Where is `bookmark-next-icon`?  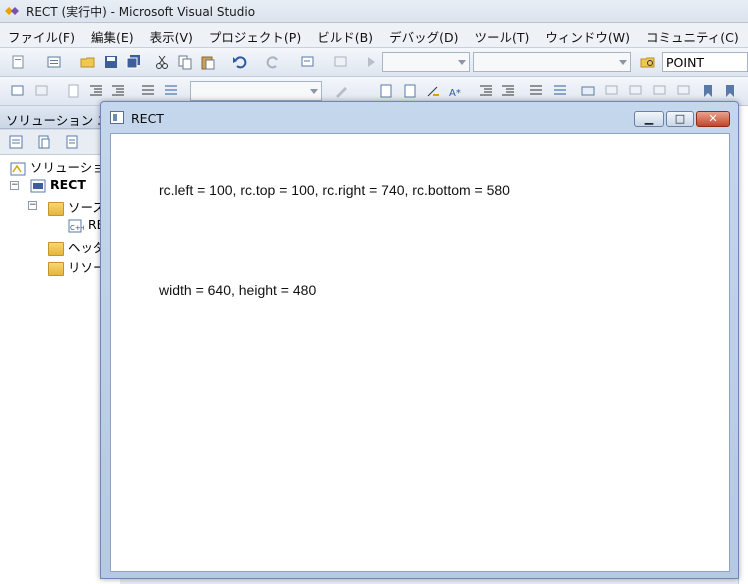
bookmark-next-icon is located at coordinates (410, 91).